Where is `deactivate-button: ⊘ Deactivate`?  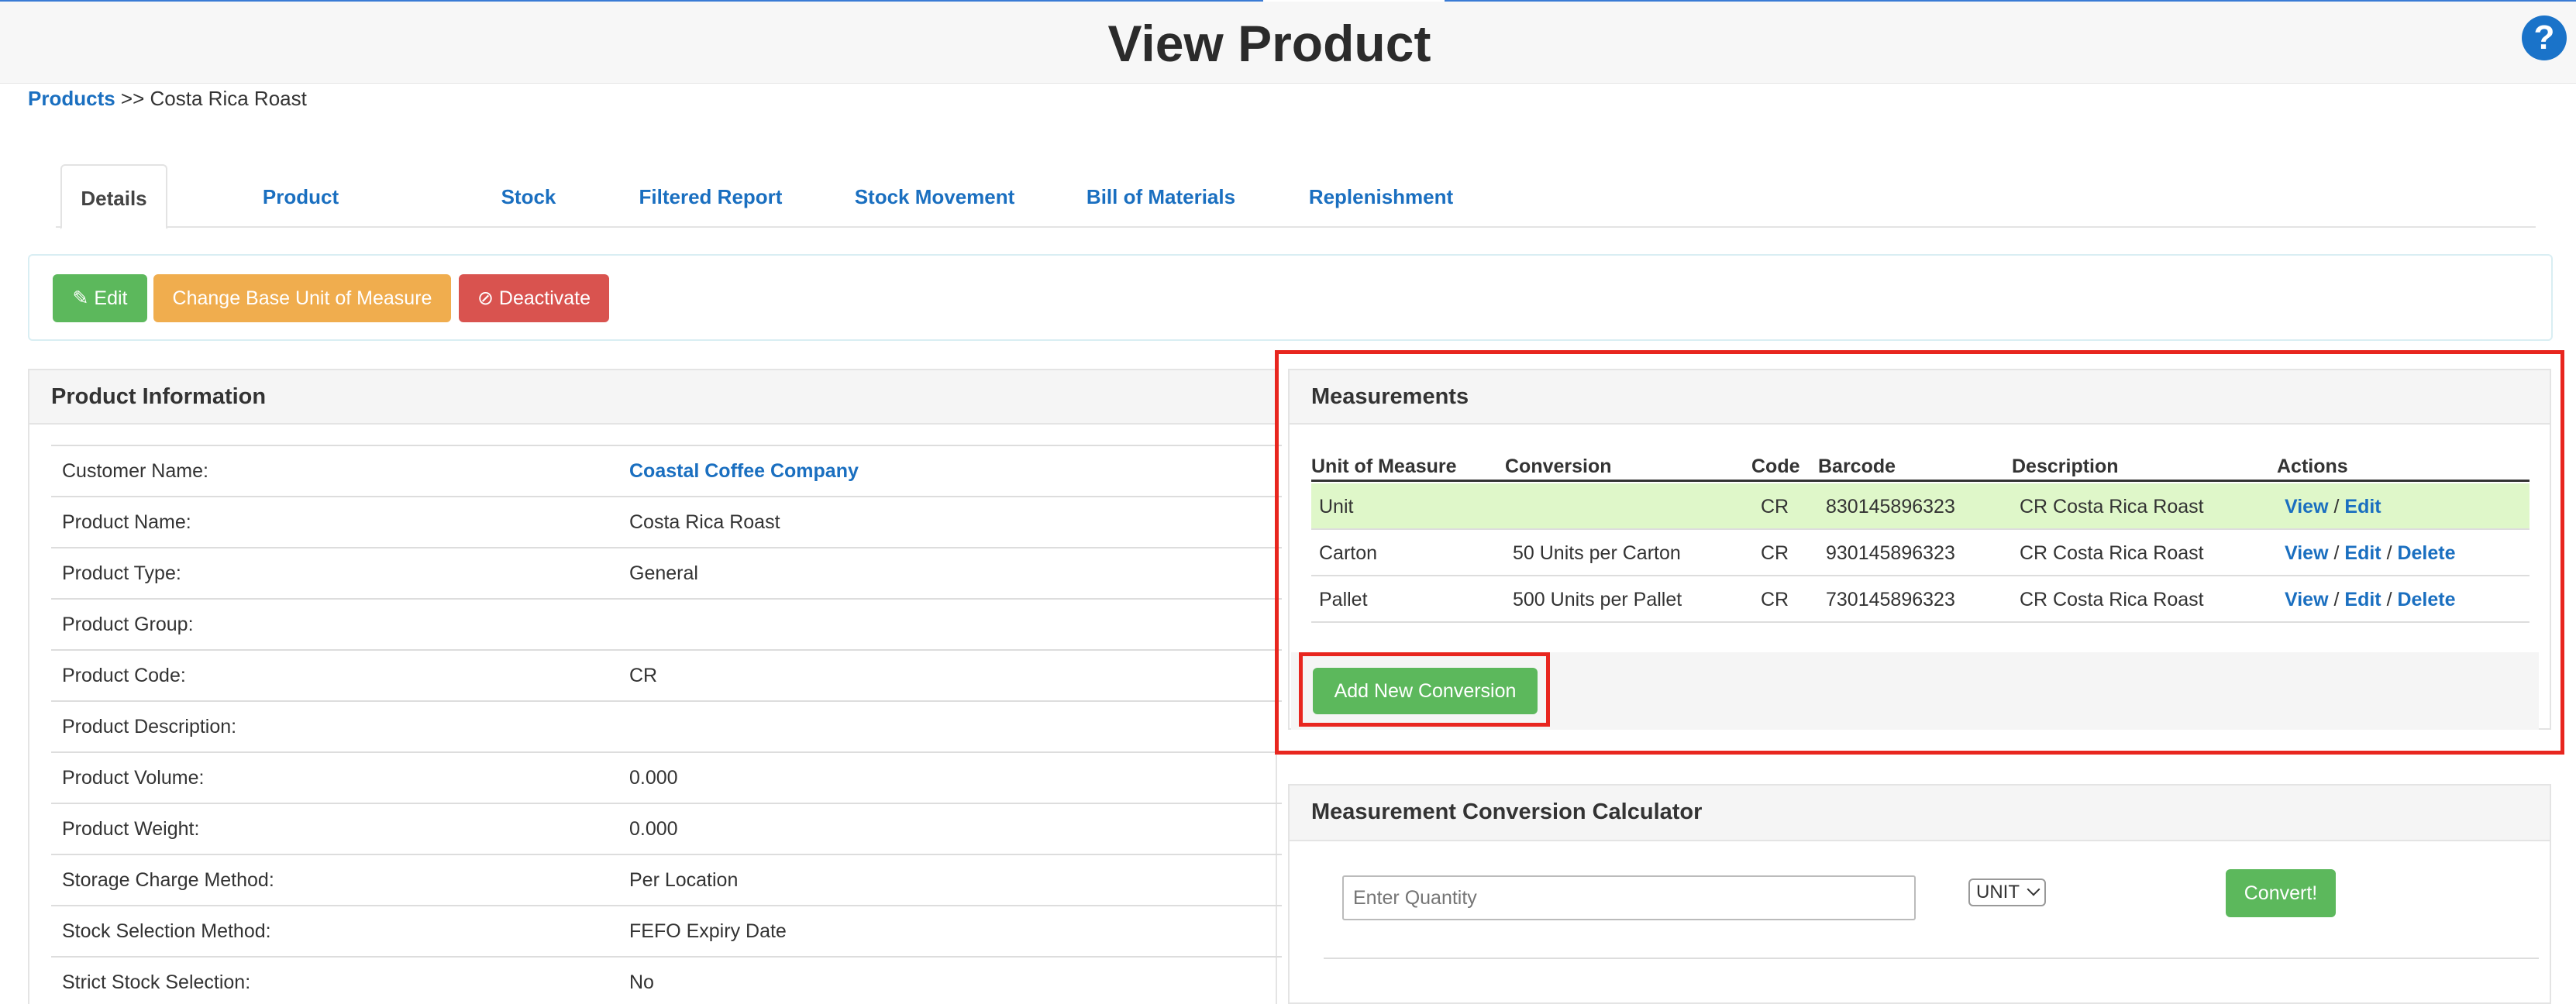 deactivate-button: ⊘ Deactivate is located at coordinates (534, 298).